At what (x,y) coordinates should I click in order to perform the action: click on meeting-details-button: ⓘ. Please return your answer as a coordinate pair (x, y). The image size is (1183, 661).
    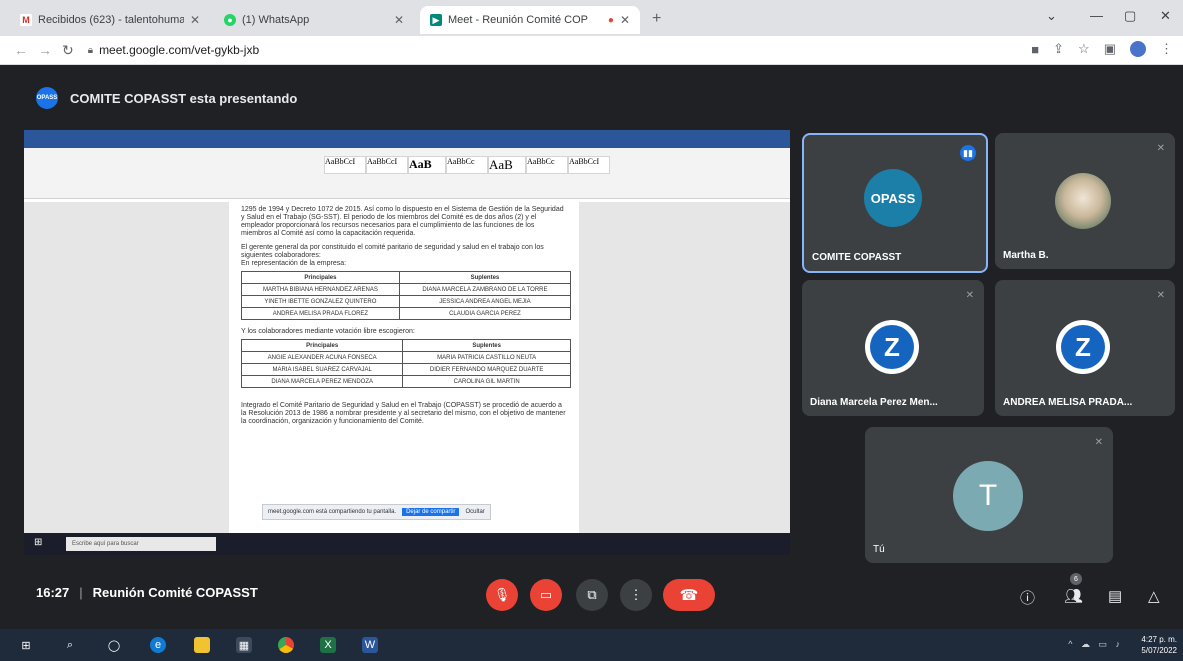
    Looking at the image, I should click on (1027, 597).